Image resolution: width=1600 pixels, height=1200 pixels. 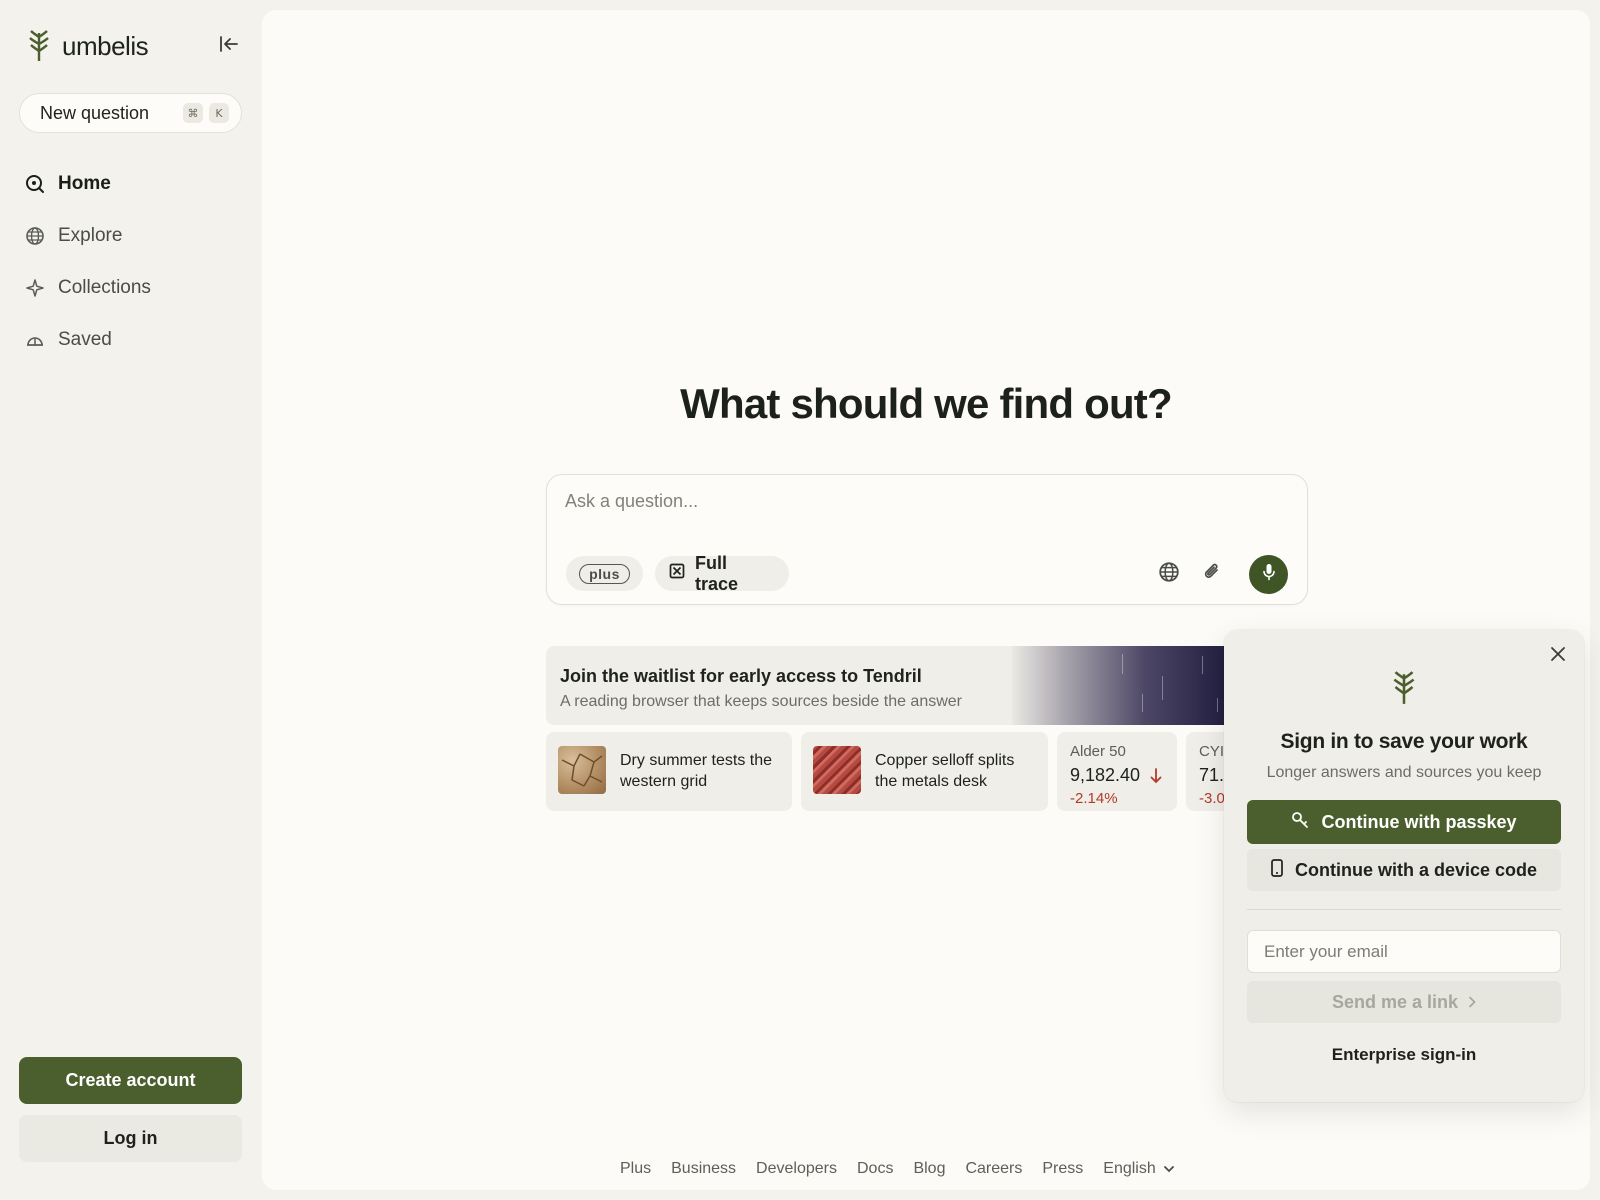 What do you see at coordinates (1129, 1168) in the screenshot?
I see `language-label: English` at bounding box center [1129, 1168].